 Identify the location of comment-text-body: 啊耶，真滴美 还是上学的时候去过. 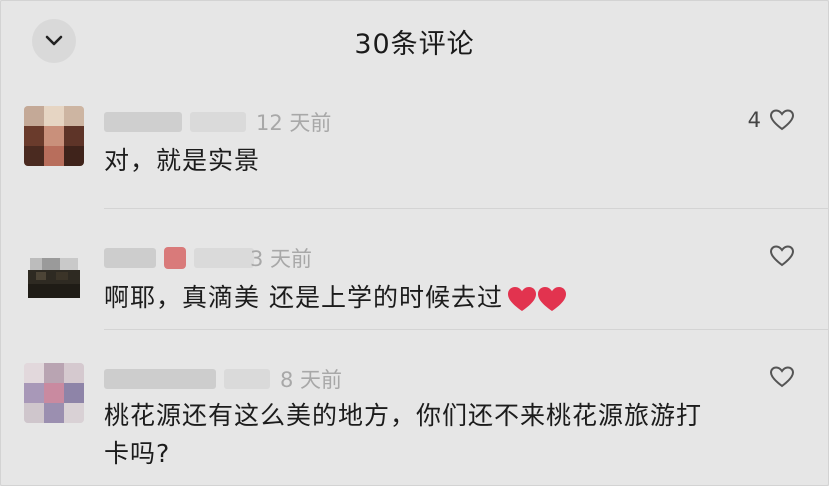
(303, 297).